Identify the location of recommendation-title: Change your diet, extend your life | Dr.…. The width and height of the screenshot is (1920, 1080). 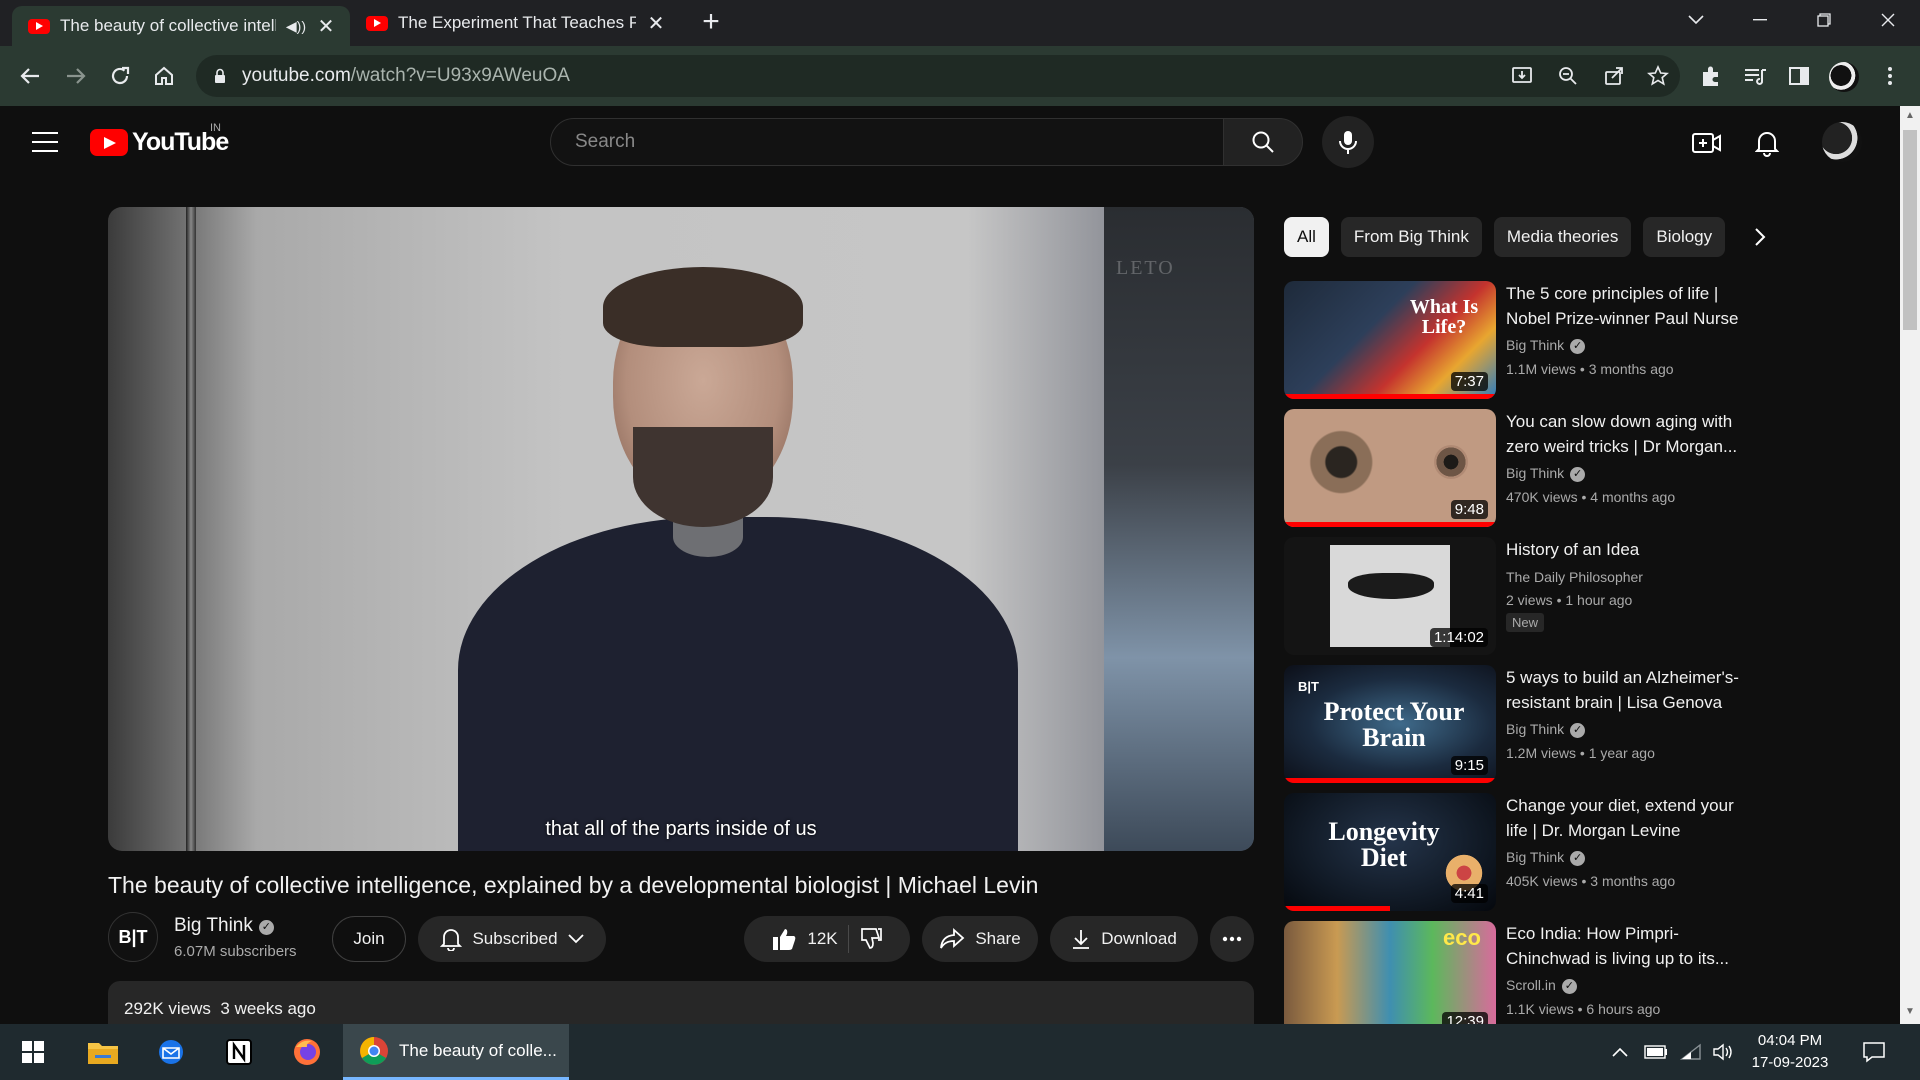
(1631, 818).